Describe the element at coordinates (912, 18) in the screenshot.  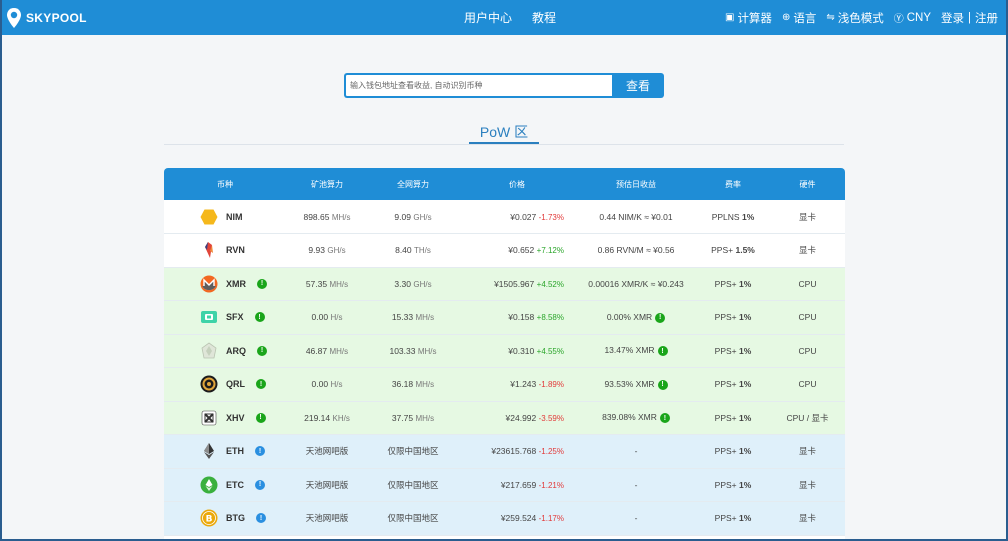
I see `currency-select: Ⓨ CNY` at that location.